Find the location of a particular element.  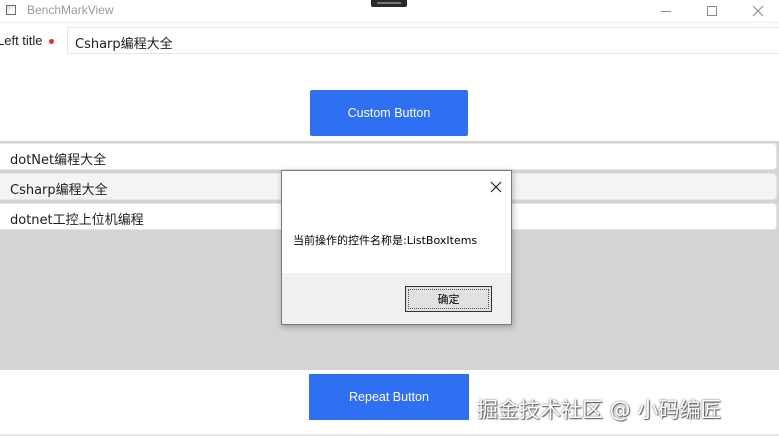

ok-button-label: 确定 is located at coordinates (448, 299).